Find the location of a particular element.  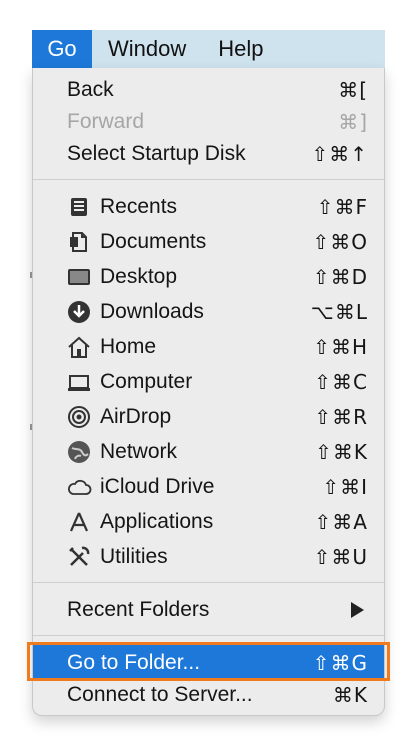

menu-item-label: Computer is located at coordinates (146, 381).